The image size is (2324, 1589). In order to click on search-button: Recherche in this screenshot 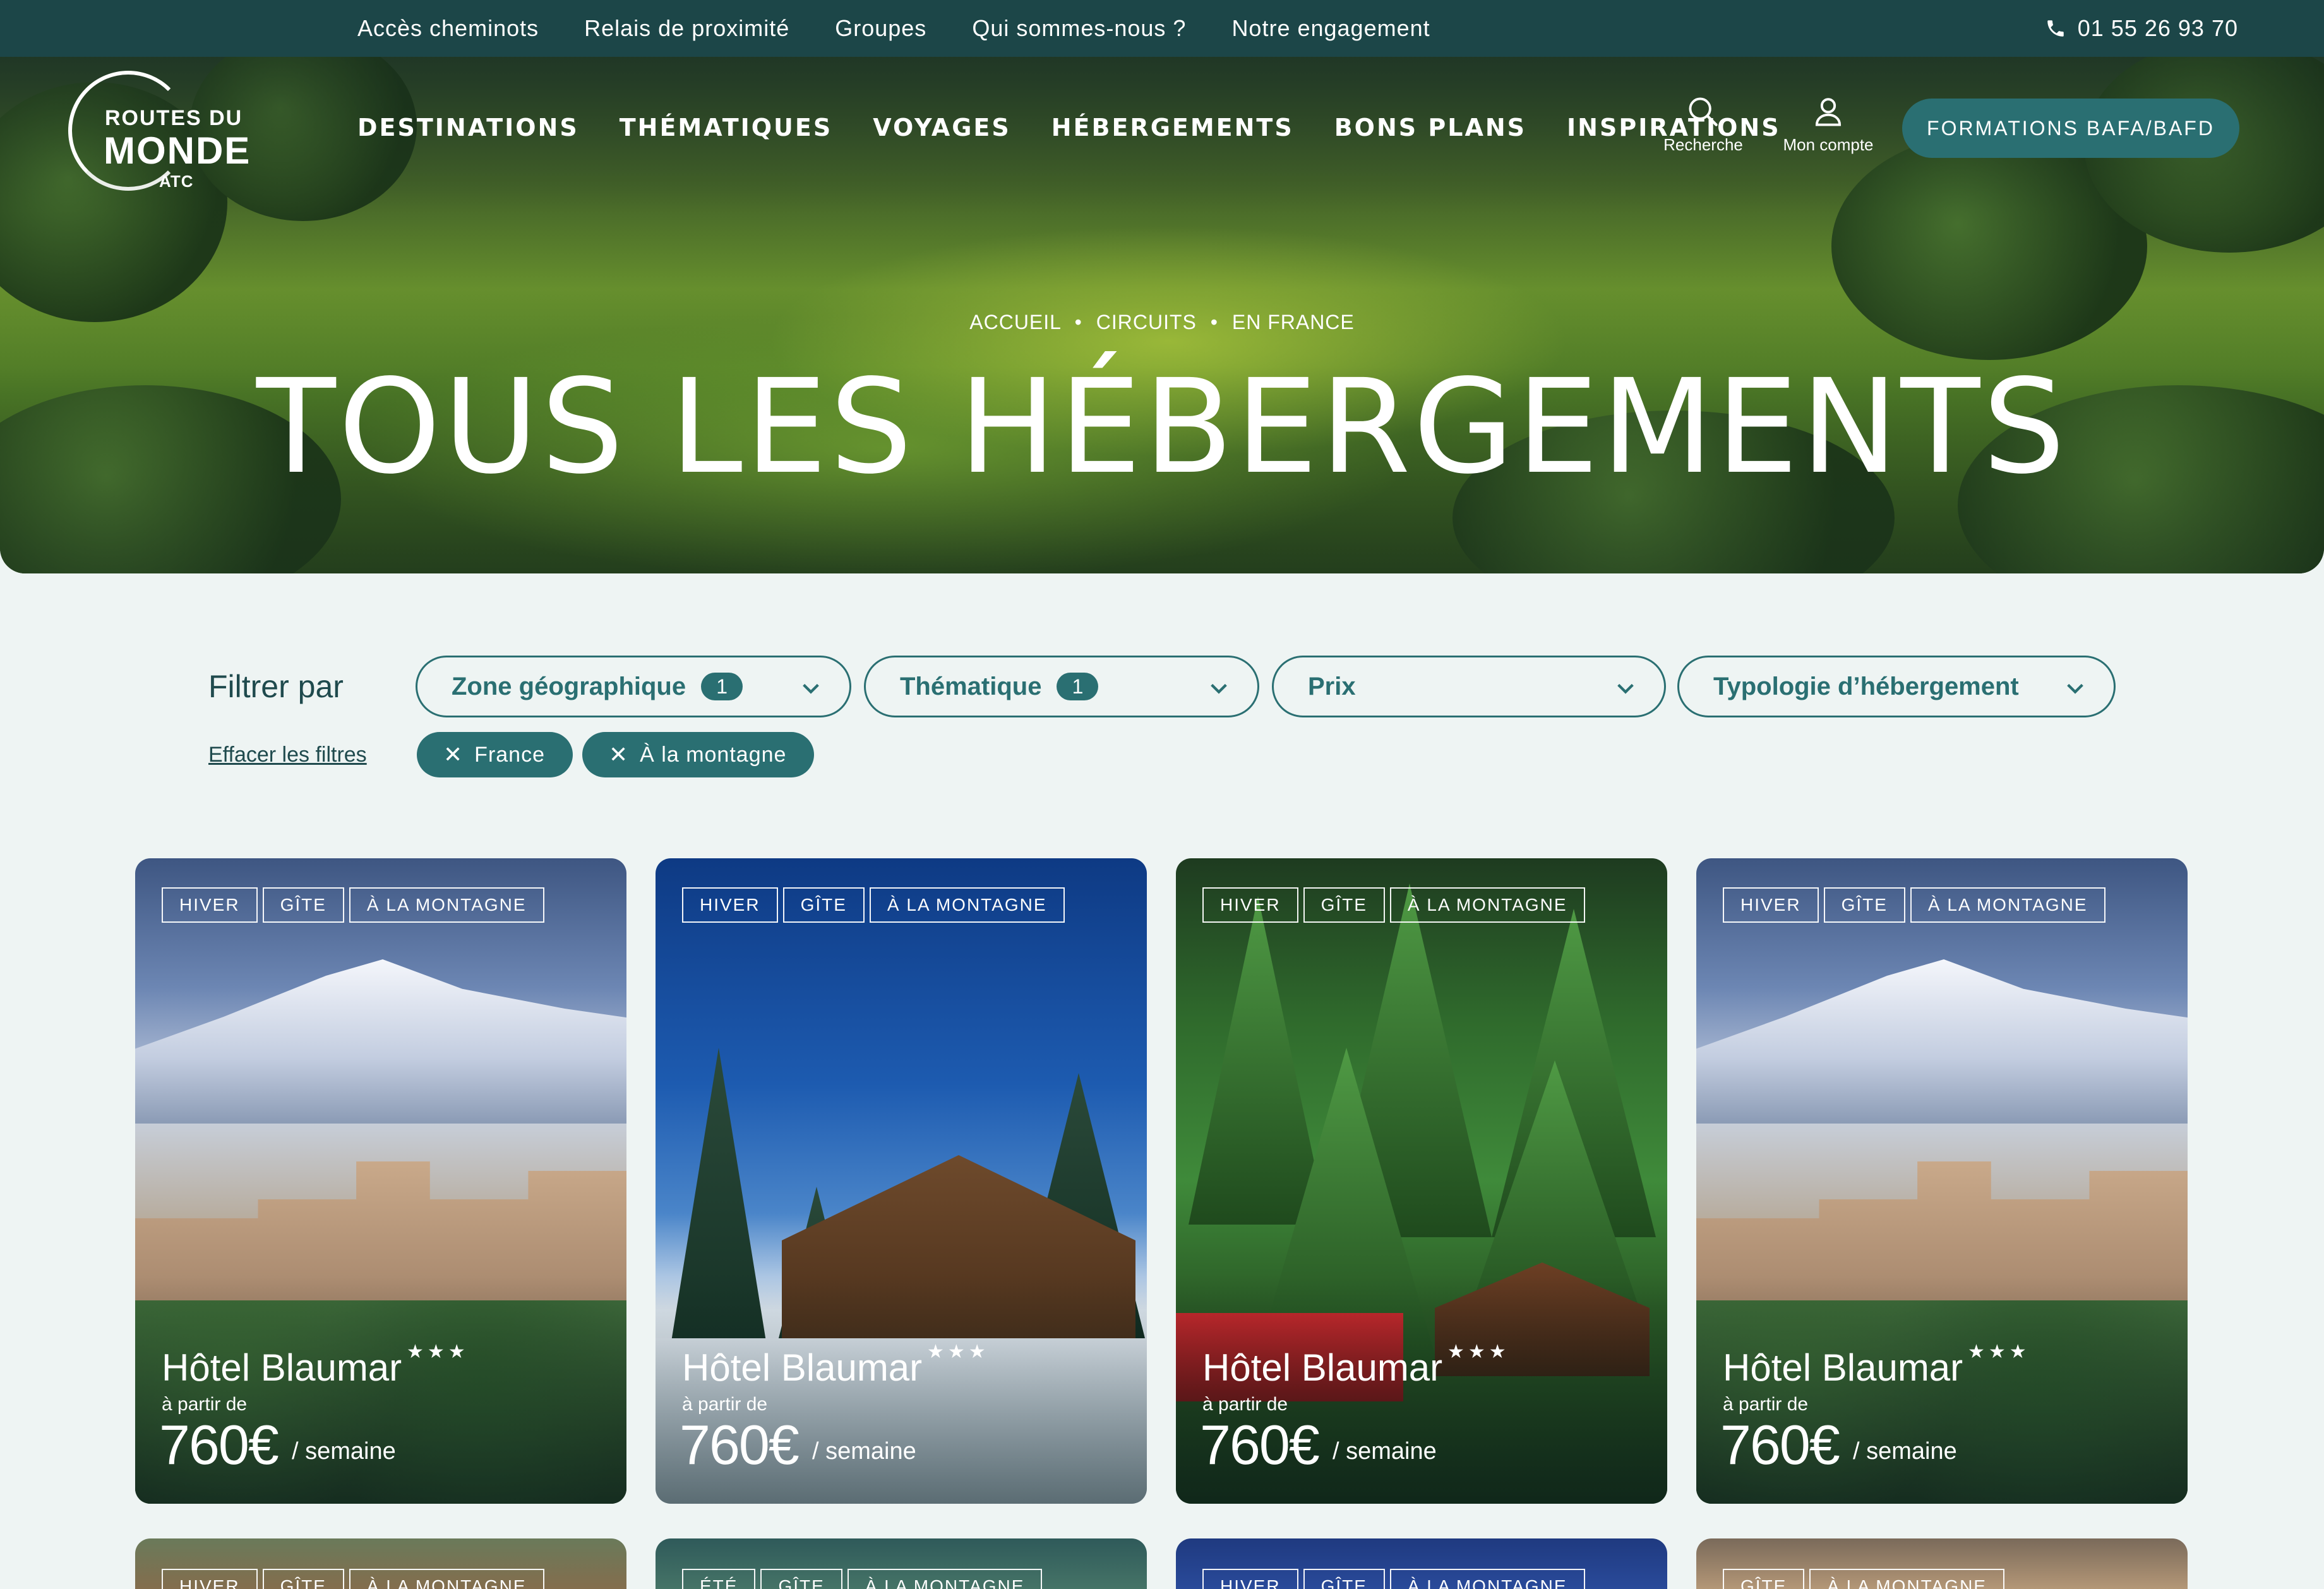, I will do `click(1703, 124)`.